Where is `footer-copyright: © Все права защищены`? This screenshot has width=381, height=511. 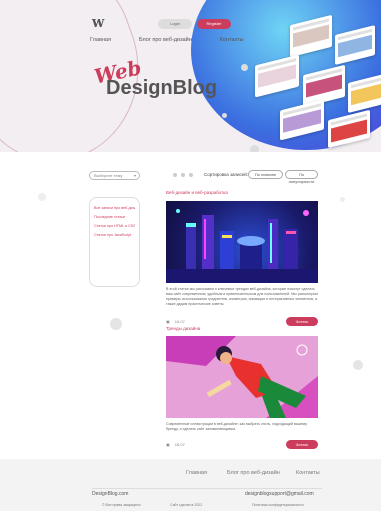
footer-copyright: © Все права защищены is located at coordinates (121, 505).